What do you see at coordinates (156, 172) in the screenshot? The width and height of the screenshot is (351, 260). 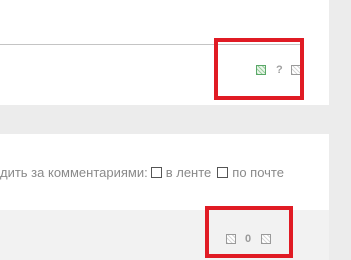 I see `subscribe-feed-checkbox` at bounding box center [156, 172].